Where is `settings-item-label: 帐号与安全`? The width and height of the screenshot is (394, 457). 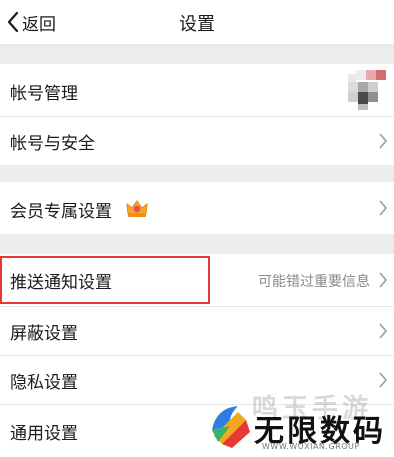
settings-item-label: 帐号与安全 is located at coordinates (52, 144).